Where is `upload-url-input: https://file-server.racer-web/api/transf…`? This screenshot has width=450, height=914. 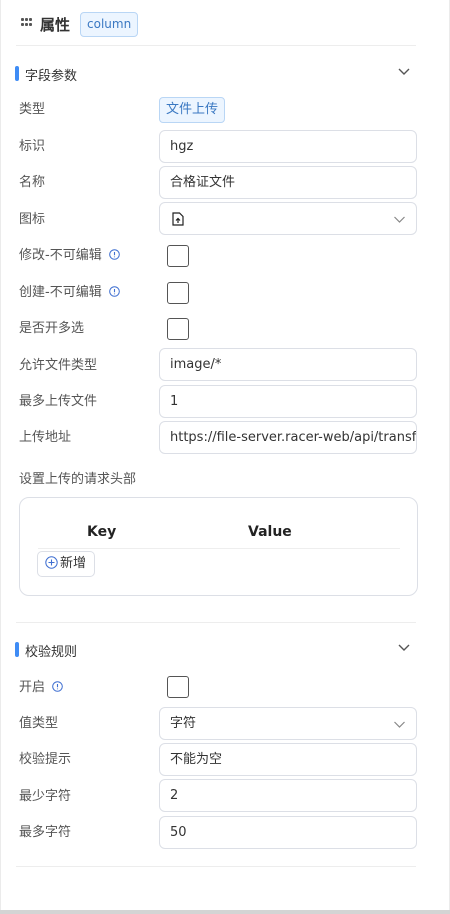
upload-url-input: https://file-server.racer-web/api/transf… is located at coordinates (288, 437).